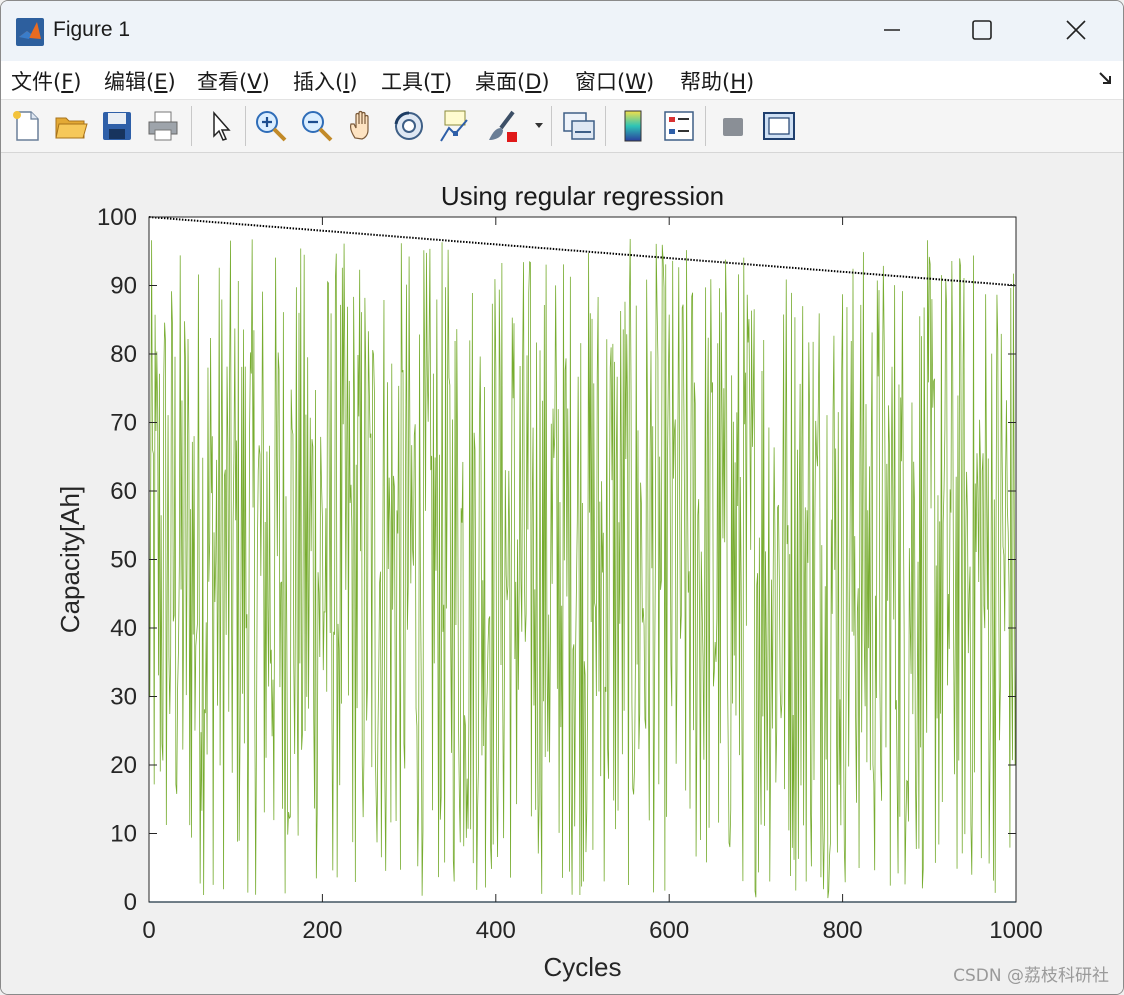 This screenshot has width=1124, height=995. I want to click on print-icon, so click(163, 126).